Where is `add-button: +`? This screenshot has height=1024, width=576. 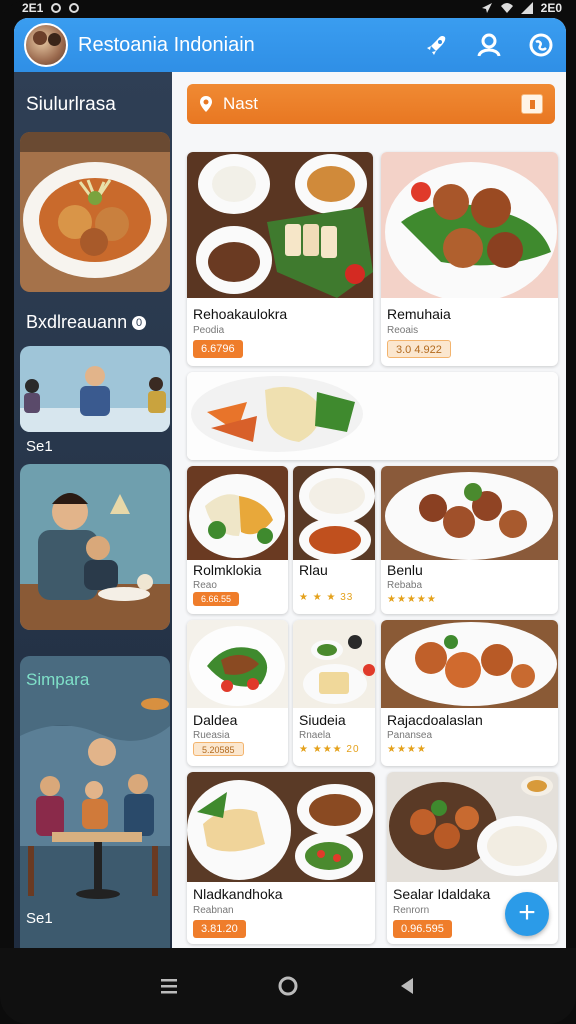
add-button: + is located at coordinates (527, 914).